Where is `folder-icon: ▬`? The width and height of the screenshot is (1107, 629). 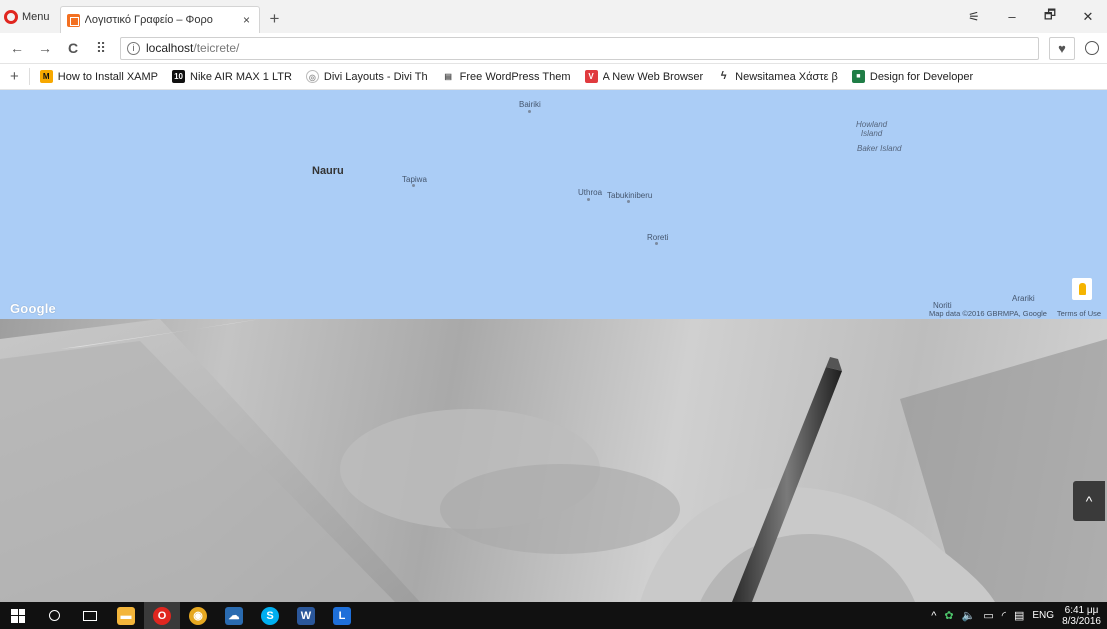 folder-icon: ▬ is located at coordinates (126, 615).